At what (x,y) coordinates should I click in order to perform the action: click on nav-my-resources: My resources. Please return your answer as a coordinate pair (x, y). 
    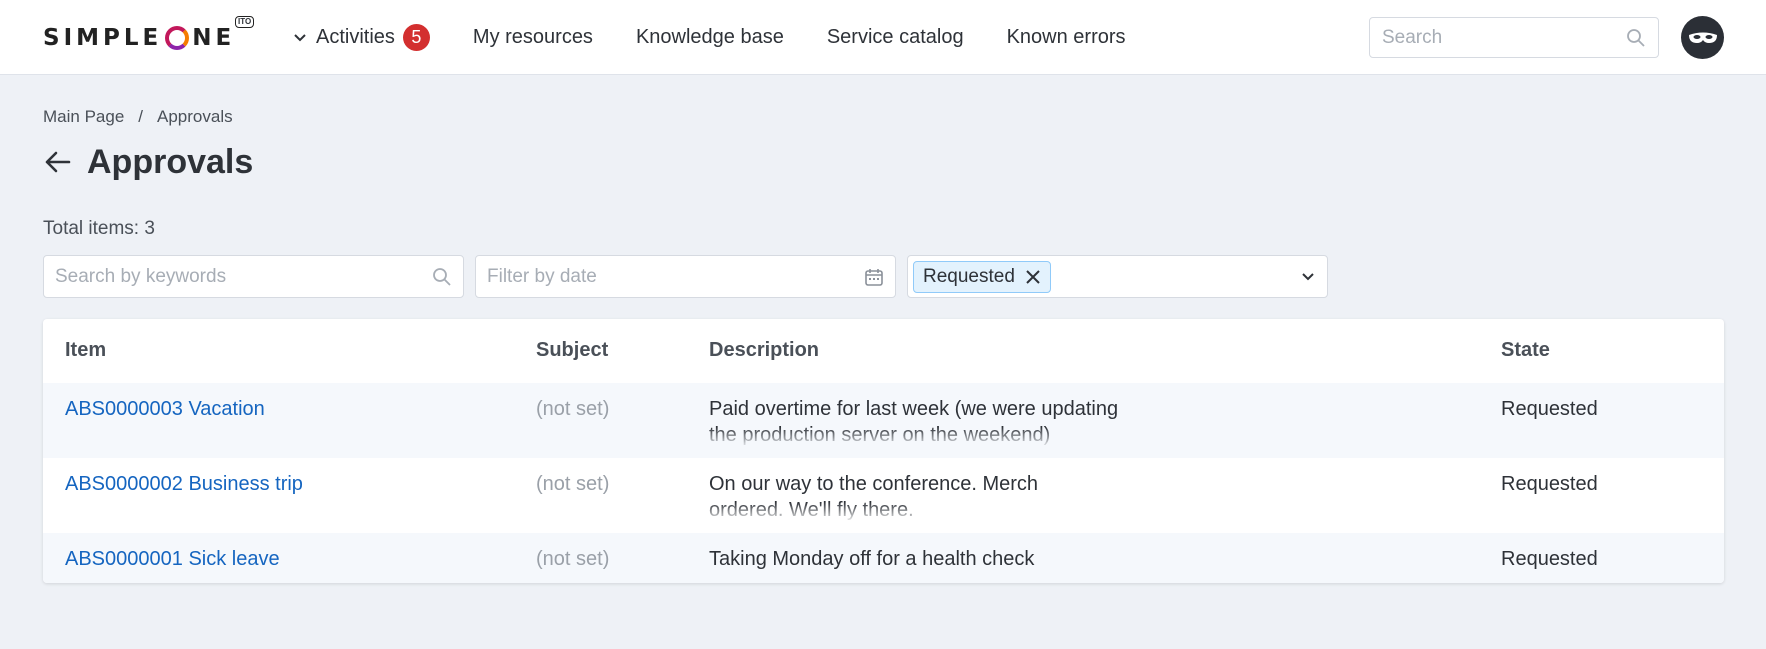
    Looking at the image, I should click on (533, 37).